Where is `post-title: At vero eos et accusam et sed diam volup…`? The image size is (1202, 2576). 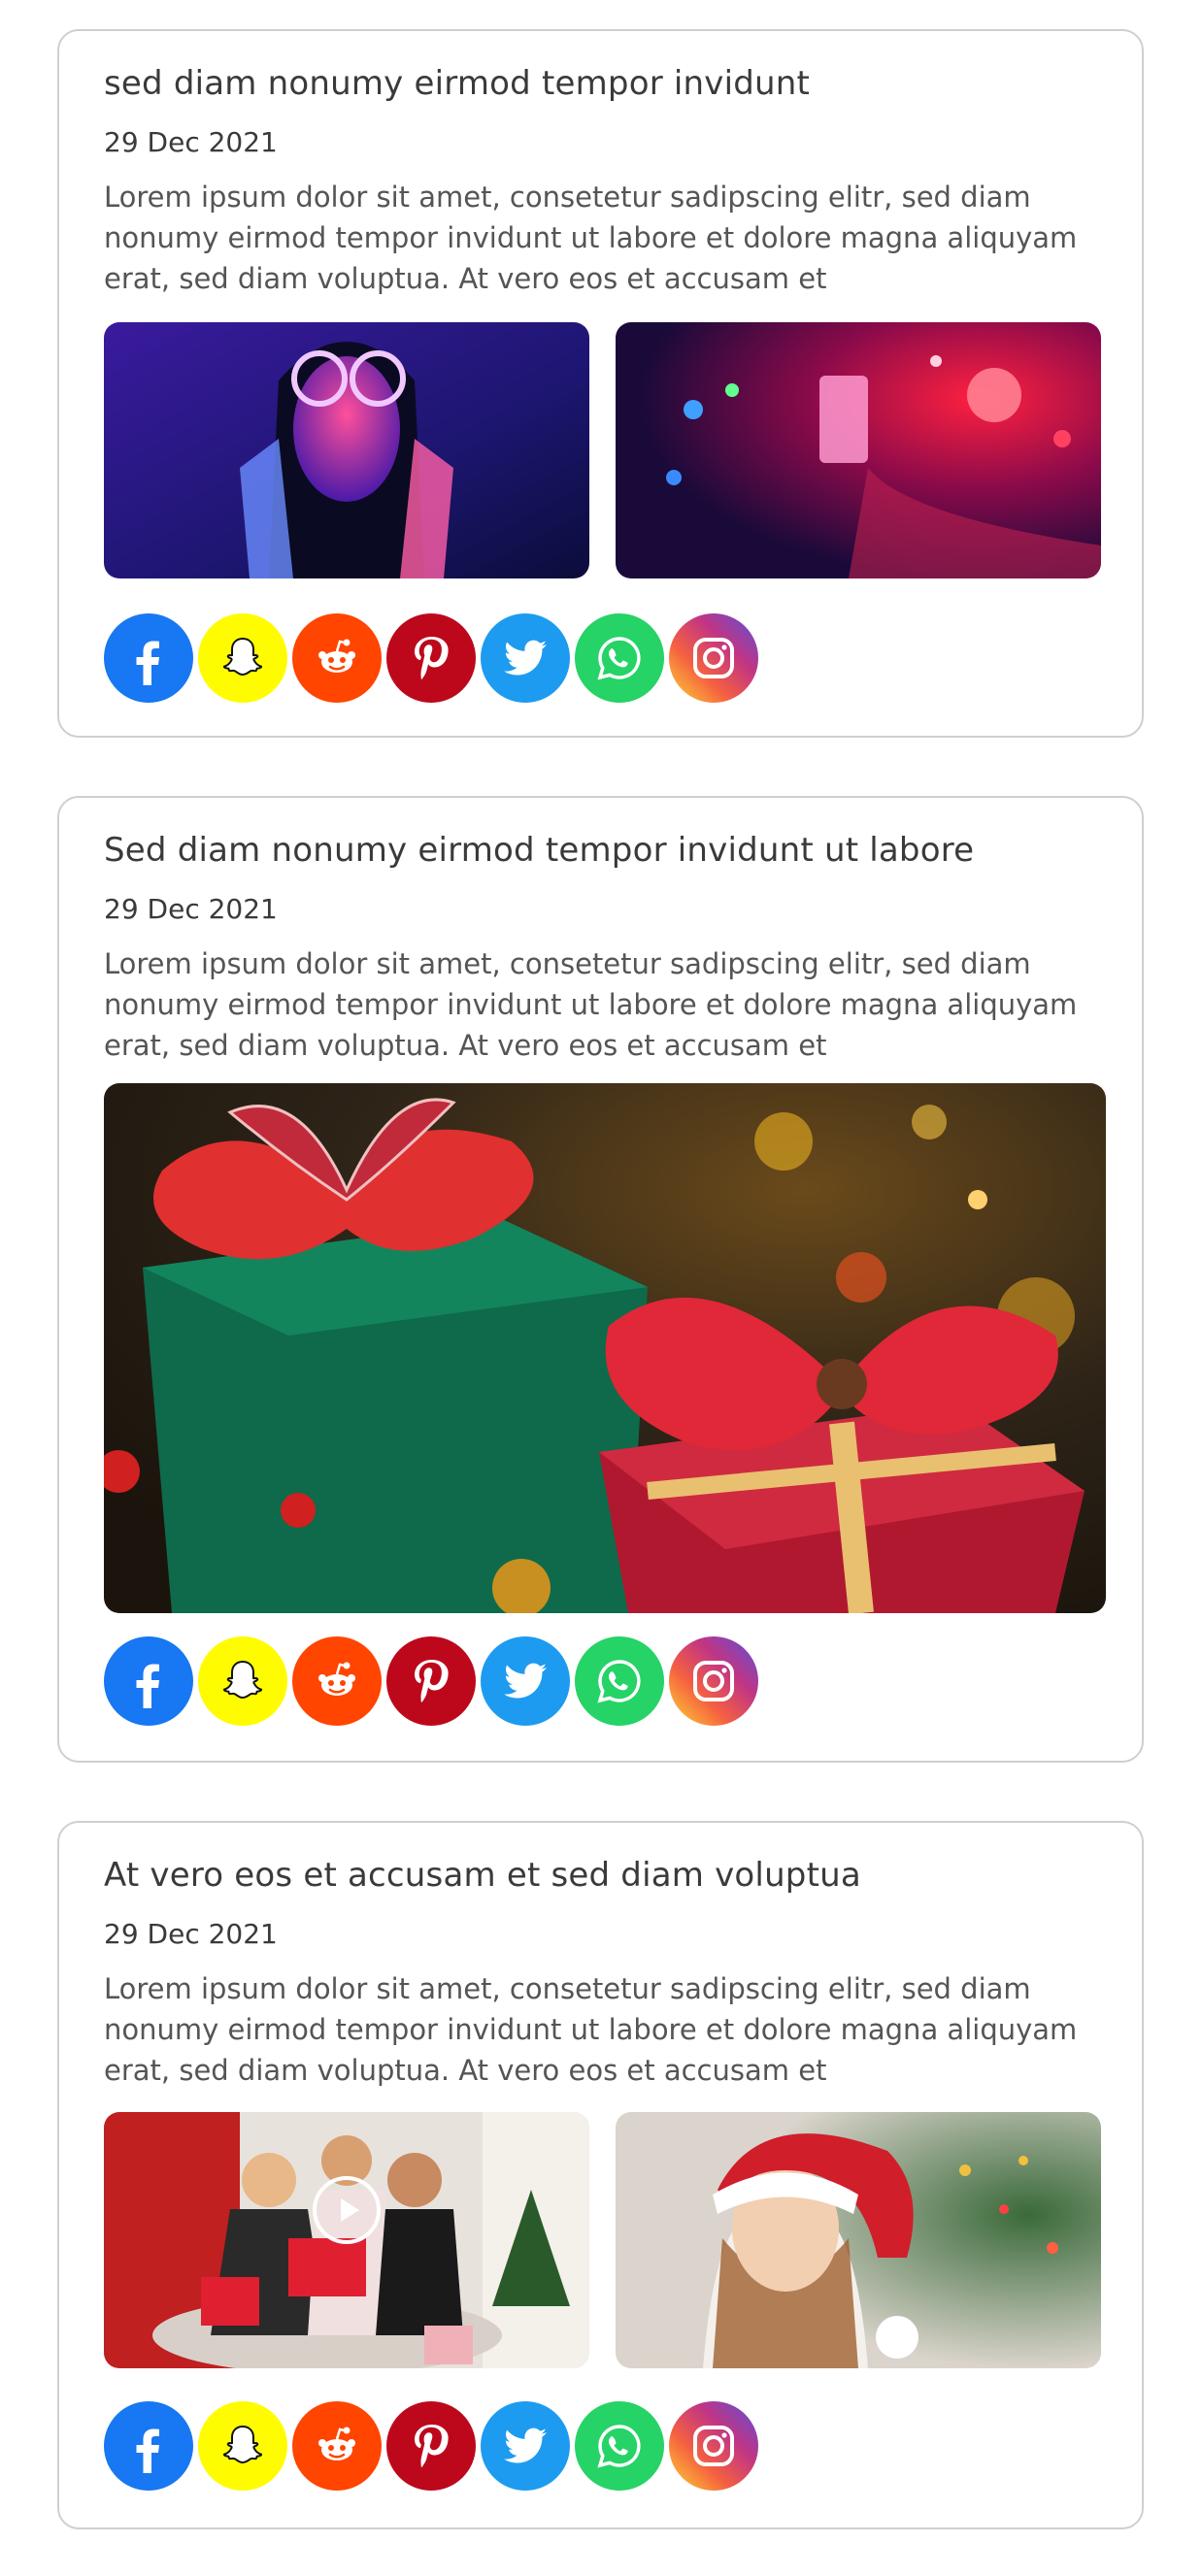 post-title: At vero eos et accusam et sed diam volup… is located at coordinates (482, 1875).